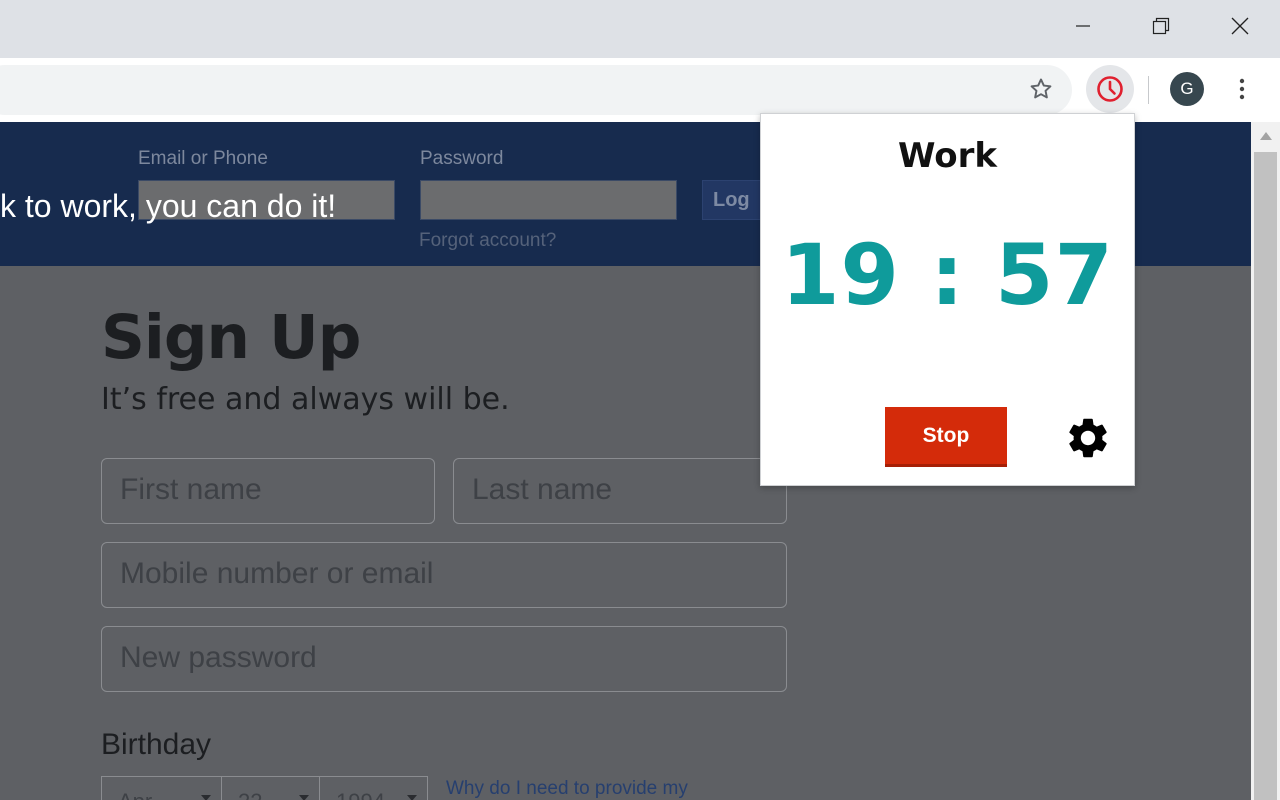 This screenshot has width=1280, height=800. Describe the element at coordinates (487, 241) in the screenshot. I see `forgot-account-link: Forgot account?` at that location.